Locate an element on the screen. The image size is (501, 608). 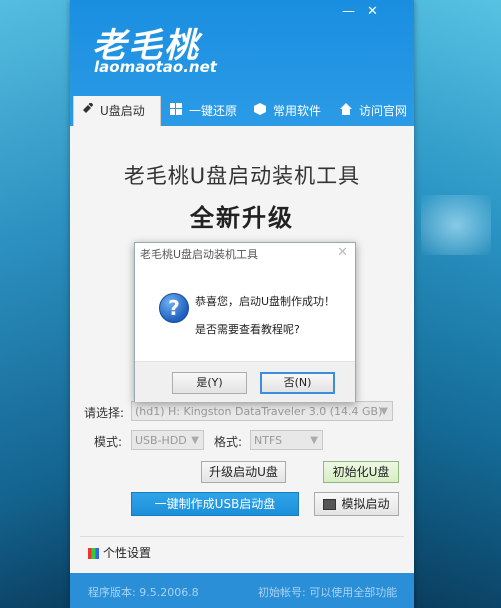
tab-usb-boot: U盘启动 is located at coordinates (117, 111).